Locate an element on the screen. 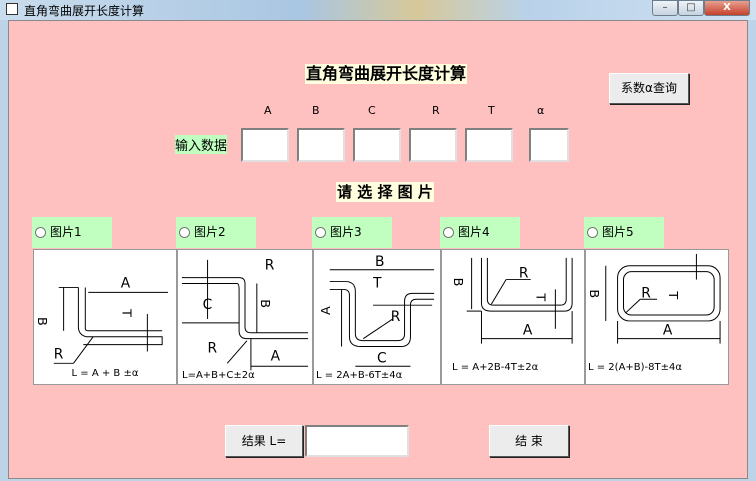 The width and height of the screenshot is (756, 481). title-bar: 直角弯曲展开长度计算 – □ X is located at coordinates (378, 10).